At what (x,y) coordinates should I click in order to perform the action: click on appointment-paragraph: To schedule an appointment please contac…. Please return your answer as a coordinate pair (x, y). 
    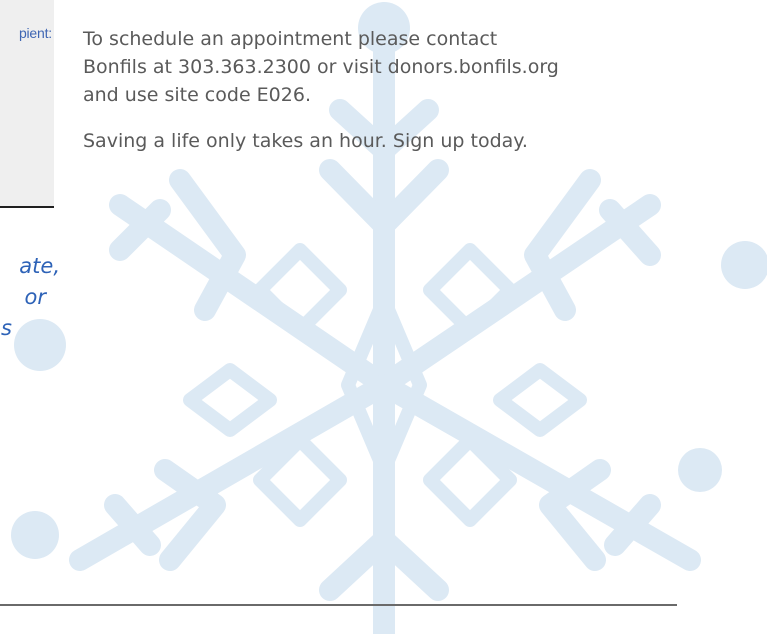
    Looking at the image, I should click on (408, 67).